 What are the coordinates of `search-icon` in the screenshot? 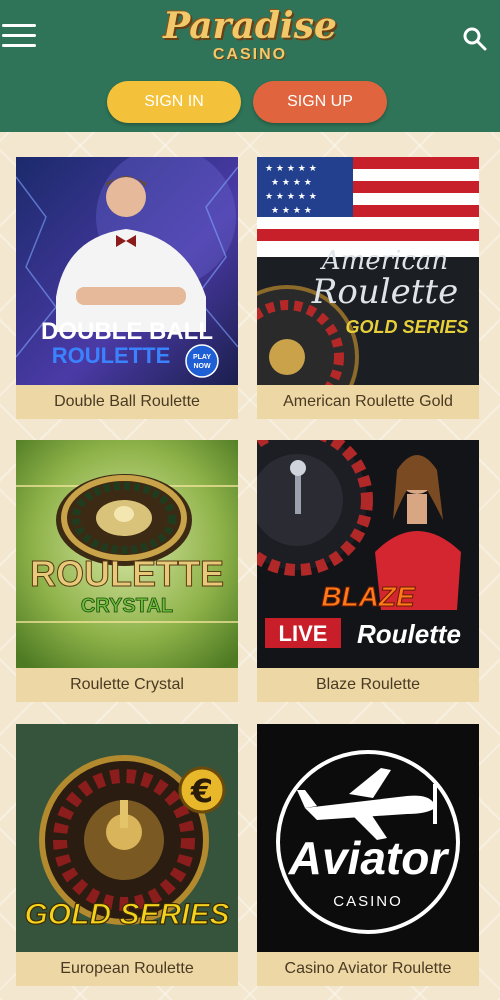 It's located at (475, 39).